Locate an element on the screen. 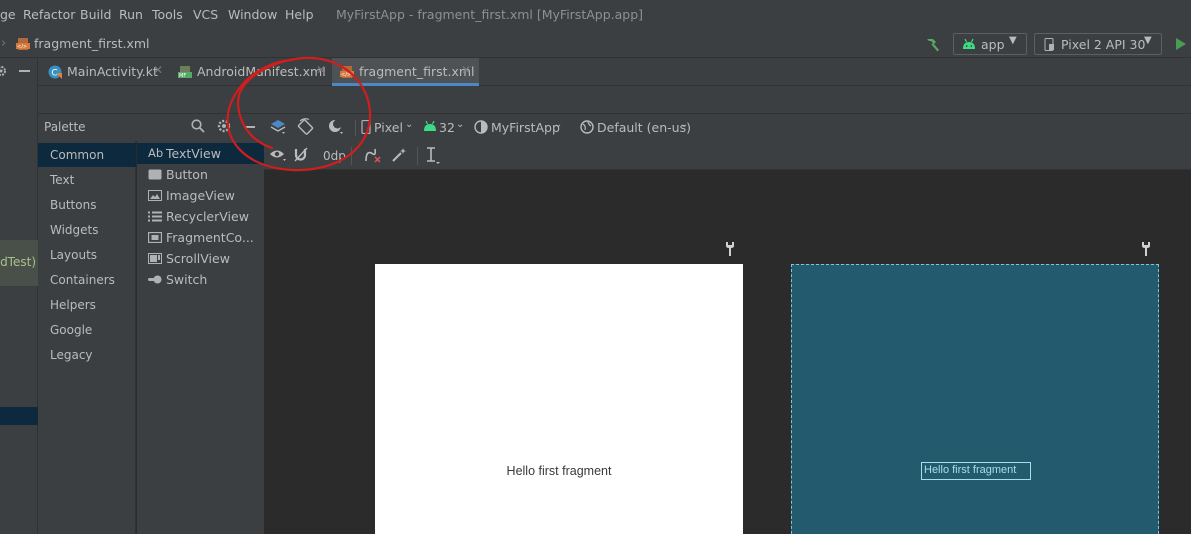  hammer-build-icon is located at coordinates (933, 44).